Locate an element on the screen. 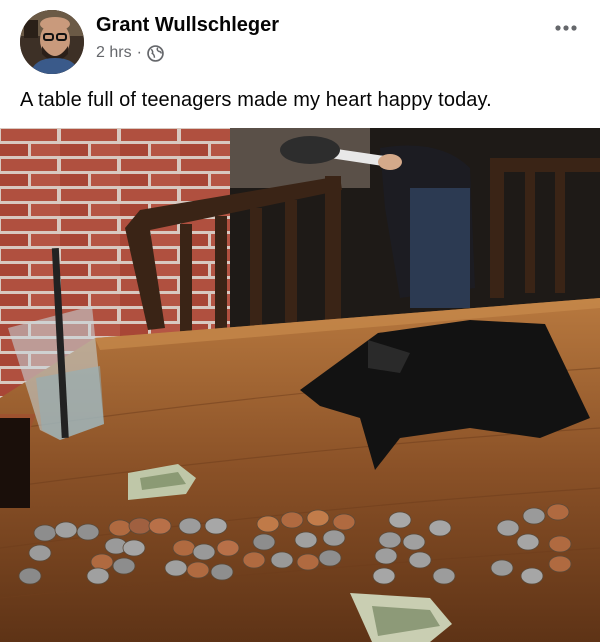 This screenshot has height=642, width=600. avatar is located at coordinates (52, 42).